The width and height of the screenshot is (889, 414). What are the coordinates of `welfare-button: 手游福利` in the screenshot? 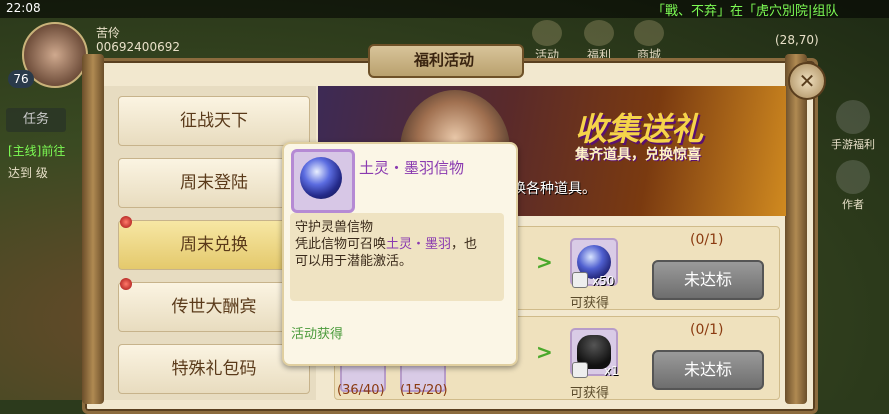 It's located at (853, 126).